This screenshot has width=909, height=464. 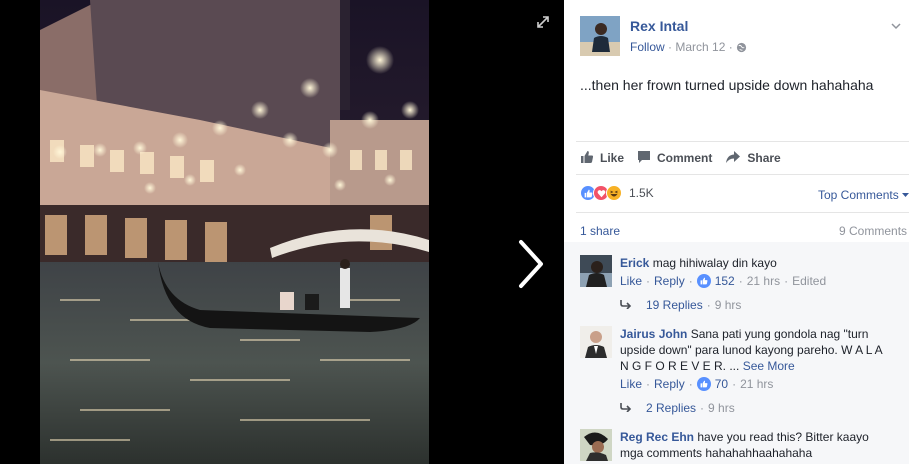 I want to click on comment-icon, so click(x=647, y=158).